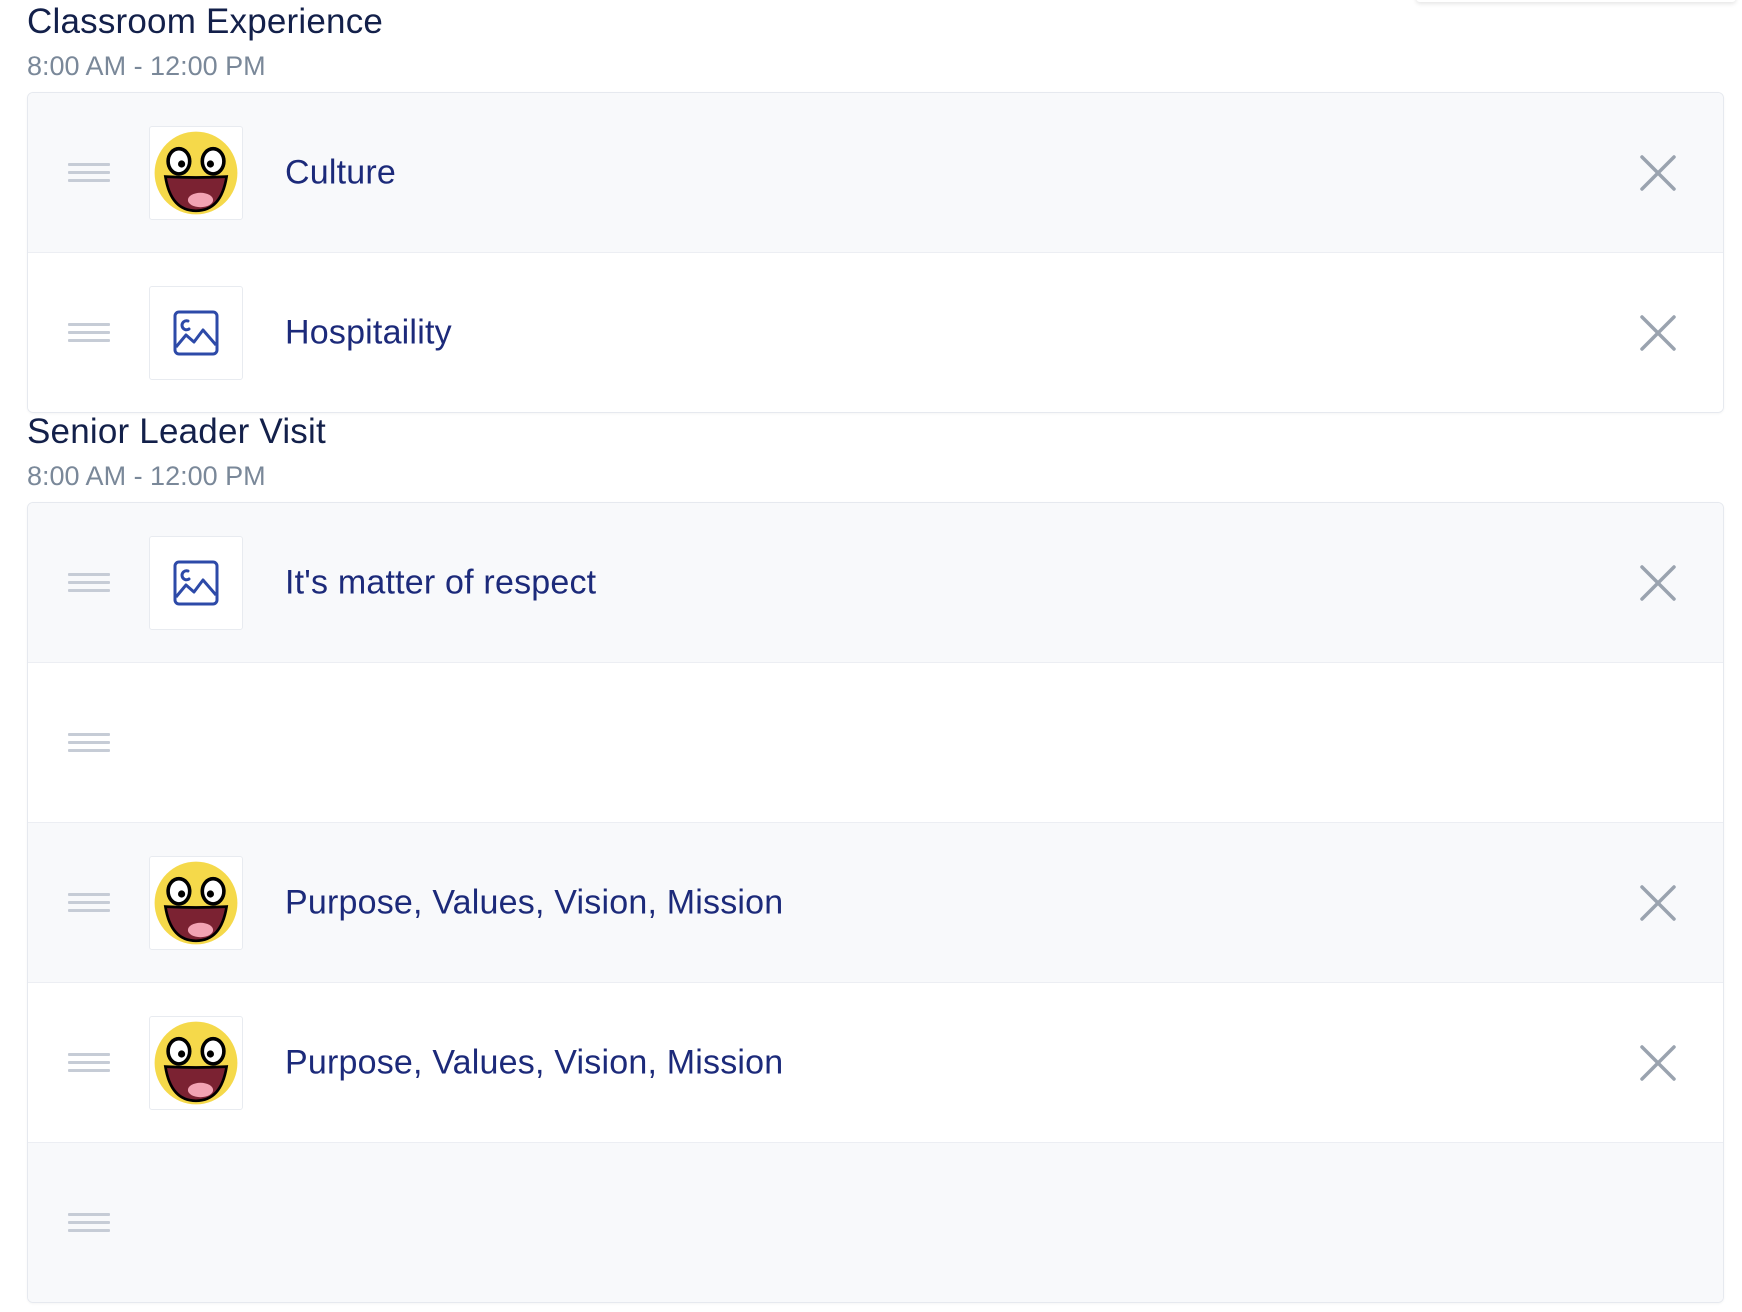 This screenshot has height=1312, width=1742. I want to click on list-item: It's matter of respect, so click(875, 583).